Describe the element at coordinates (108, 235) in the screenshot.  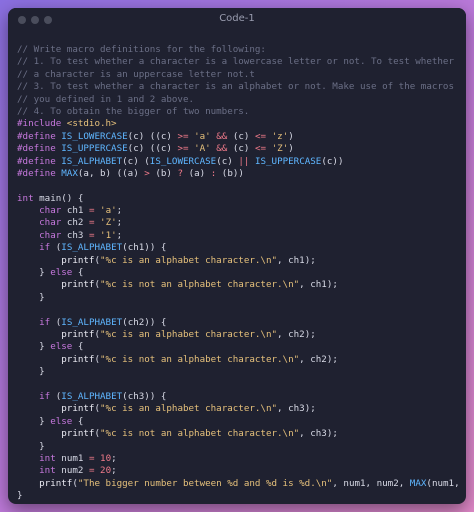
I see `code-token: '1'` at that location.